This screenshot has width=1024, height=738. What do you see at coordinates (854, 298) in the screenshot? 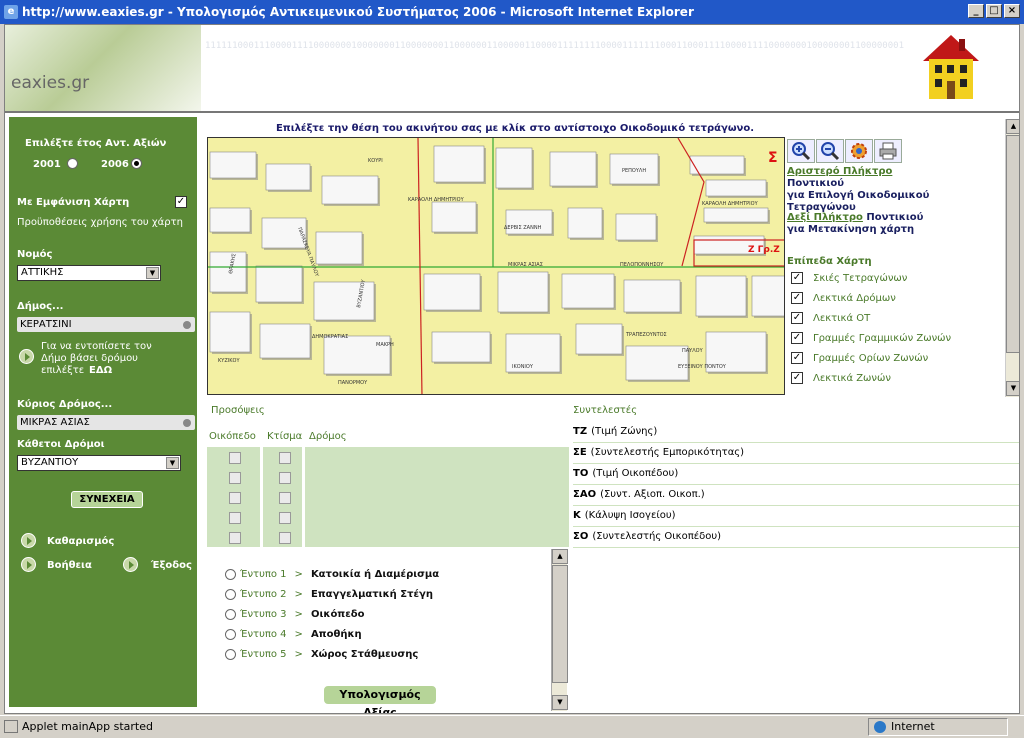
I see `layer-label: Λεκτικά Δρόμων` at bounding box center [854, 298].